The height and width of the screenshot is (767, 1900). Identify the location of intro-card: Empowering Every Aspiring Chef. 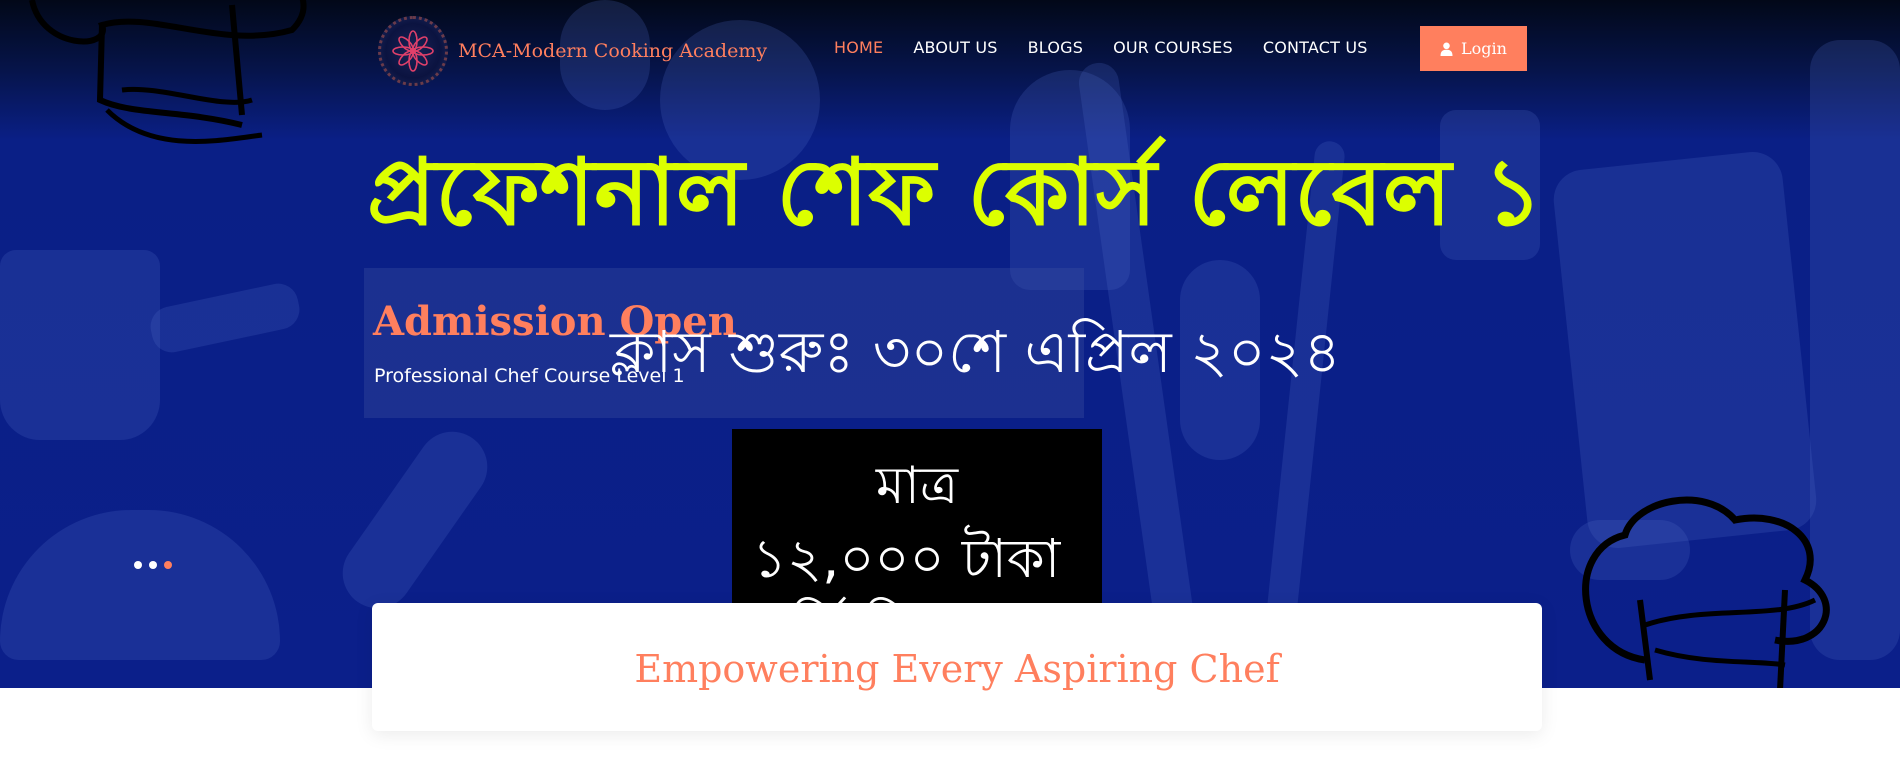
(957, 667).